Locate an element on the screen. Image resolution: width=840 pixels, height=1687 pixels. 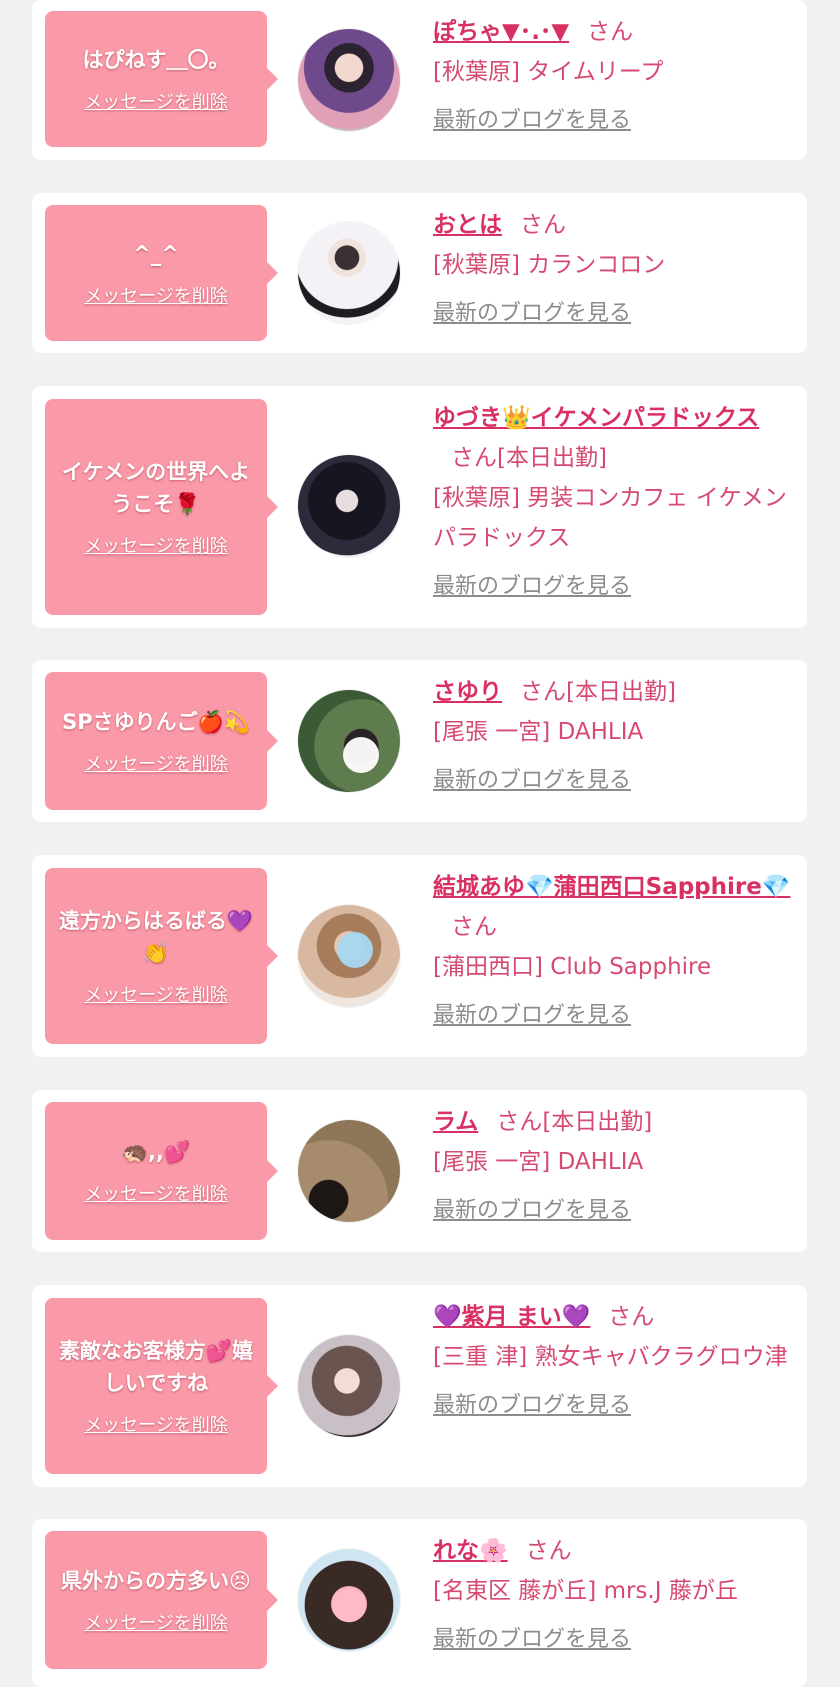
message-bubble: 🦔,,💕 メッセージを削除 is located at coordinates (161, 1171).